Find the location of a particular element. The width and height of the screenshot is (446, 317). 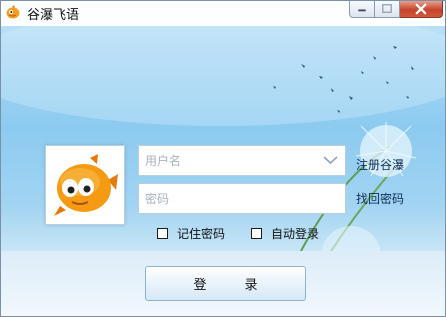

minimize-button is located at coordinates (362, 9).